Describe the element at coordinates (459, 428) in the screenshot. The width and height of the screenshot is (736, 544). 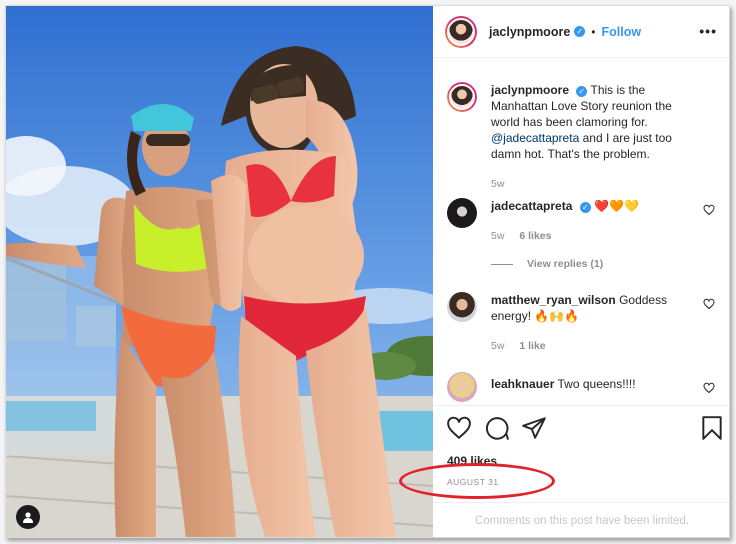
I see `heart-icon` at that location.